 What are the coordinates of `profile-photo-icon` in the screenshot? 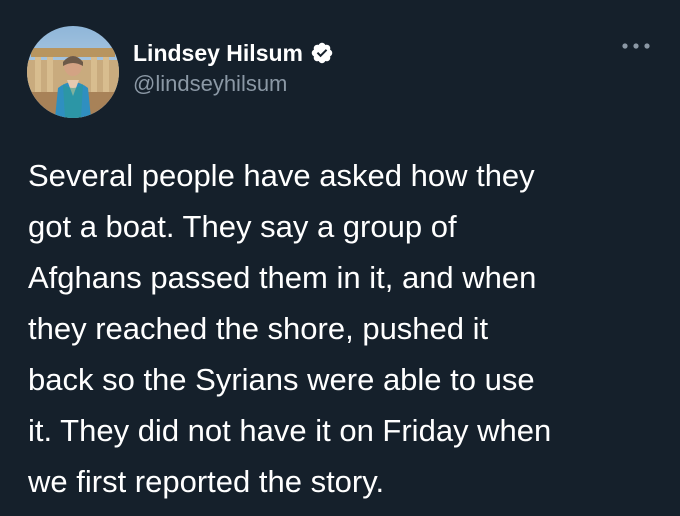 It's located at (73, 72).